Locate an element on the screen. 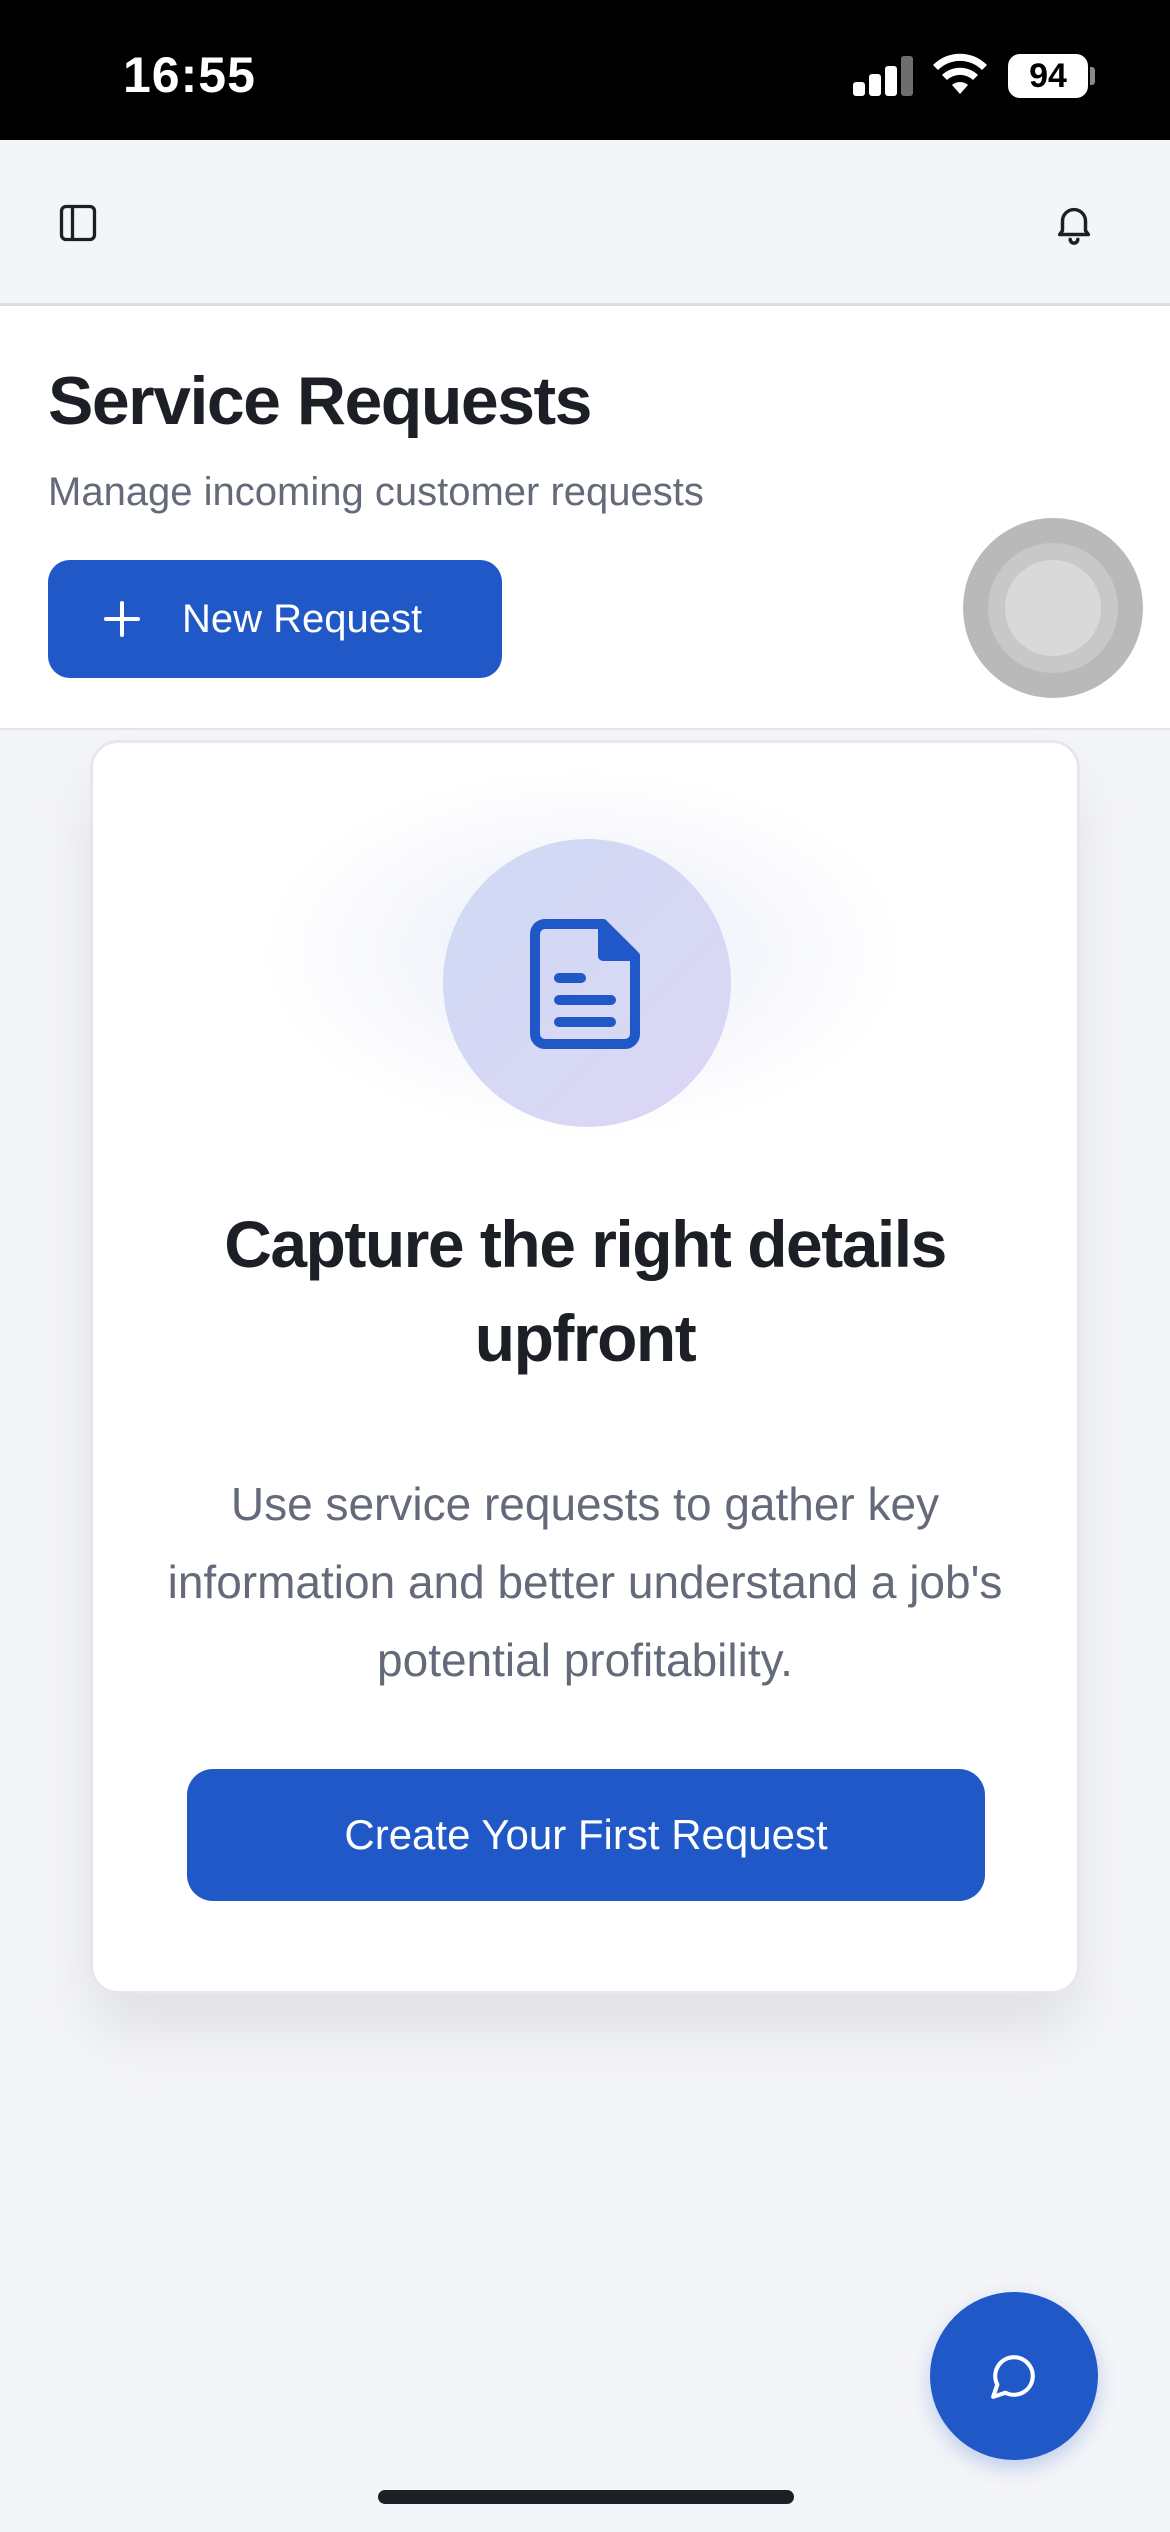  new-request-button: New Request is located at coordinates (275, 619).